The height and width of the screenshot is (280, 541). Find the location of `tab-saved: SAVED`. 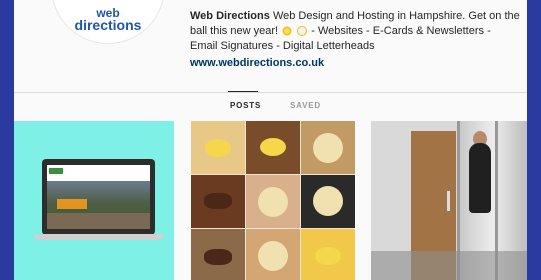

tab-saved: SAVED is located at coordinates (305, 105).